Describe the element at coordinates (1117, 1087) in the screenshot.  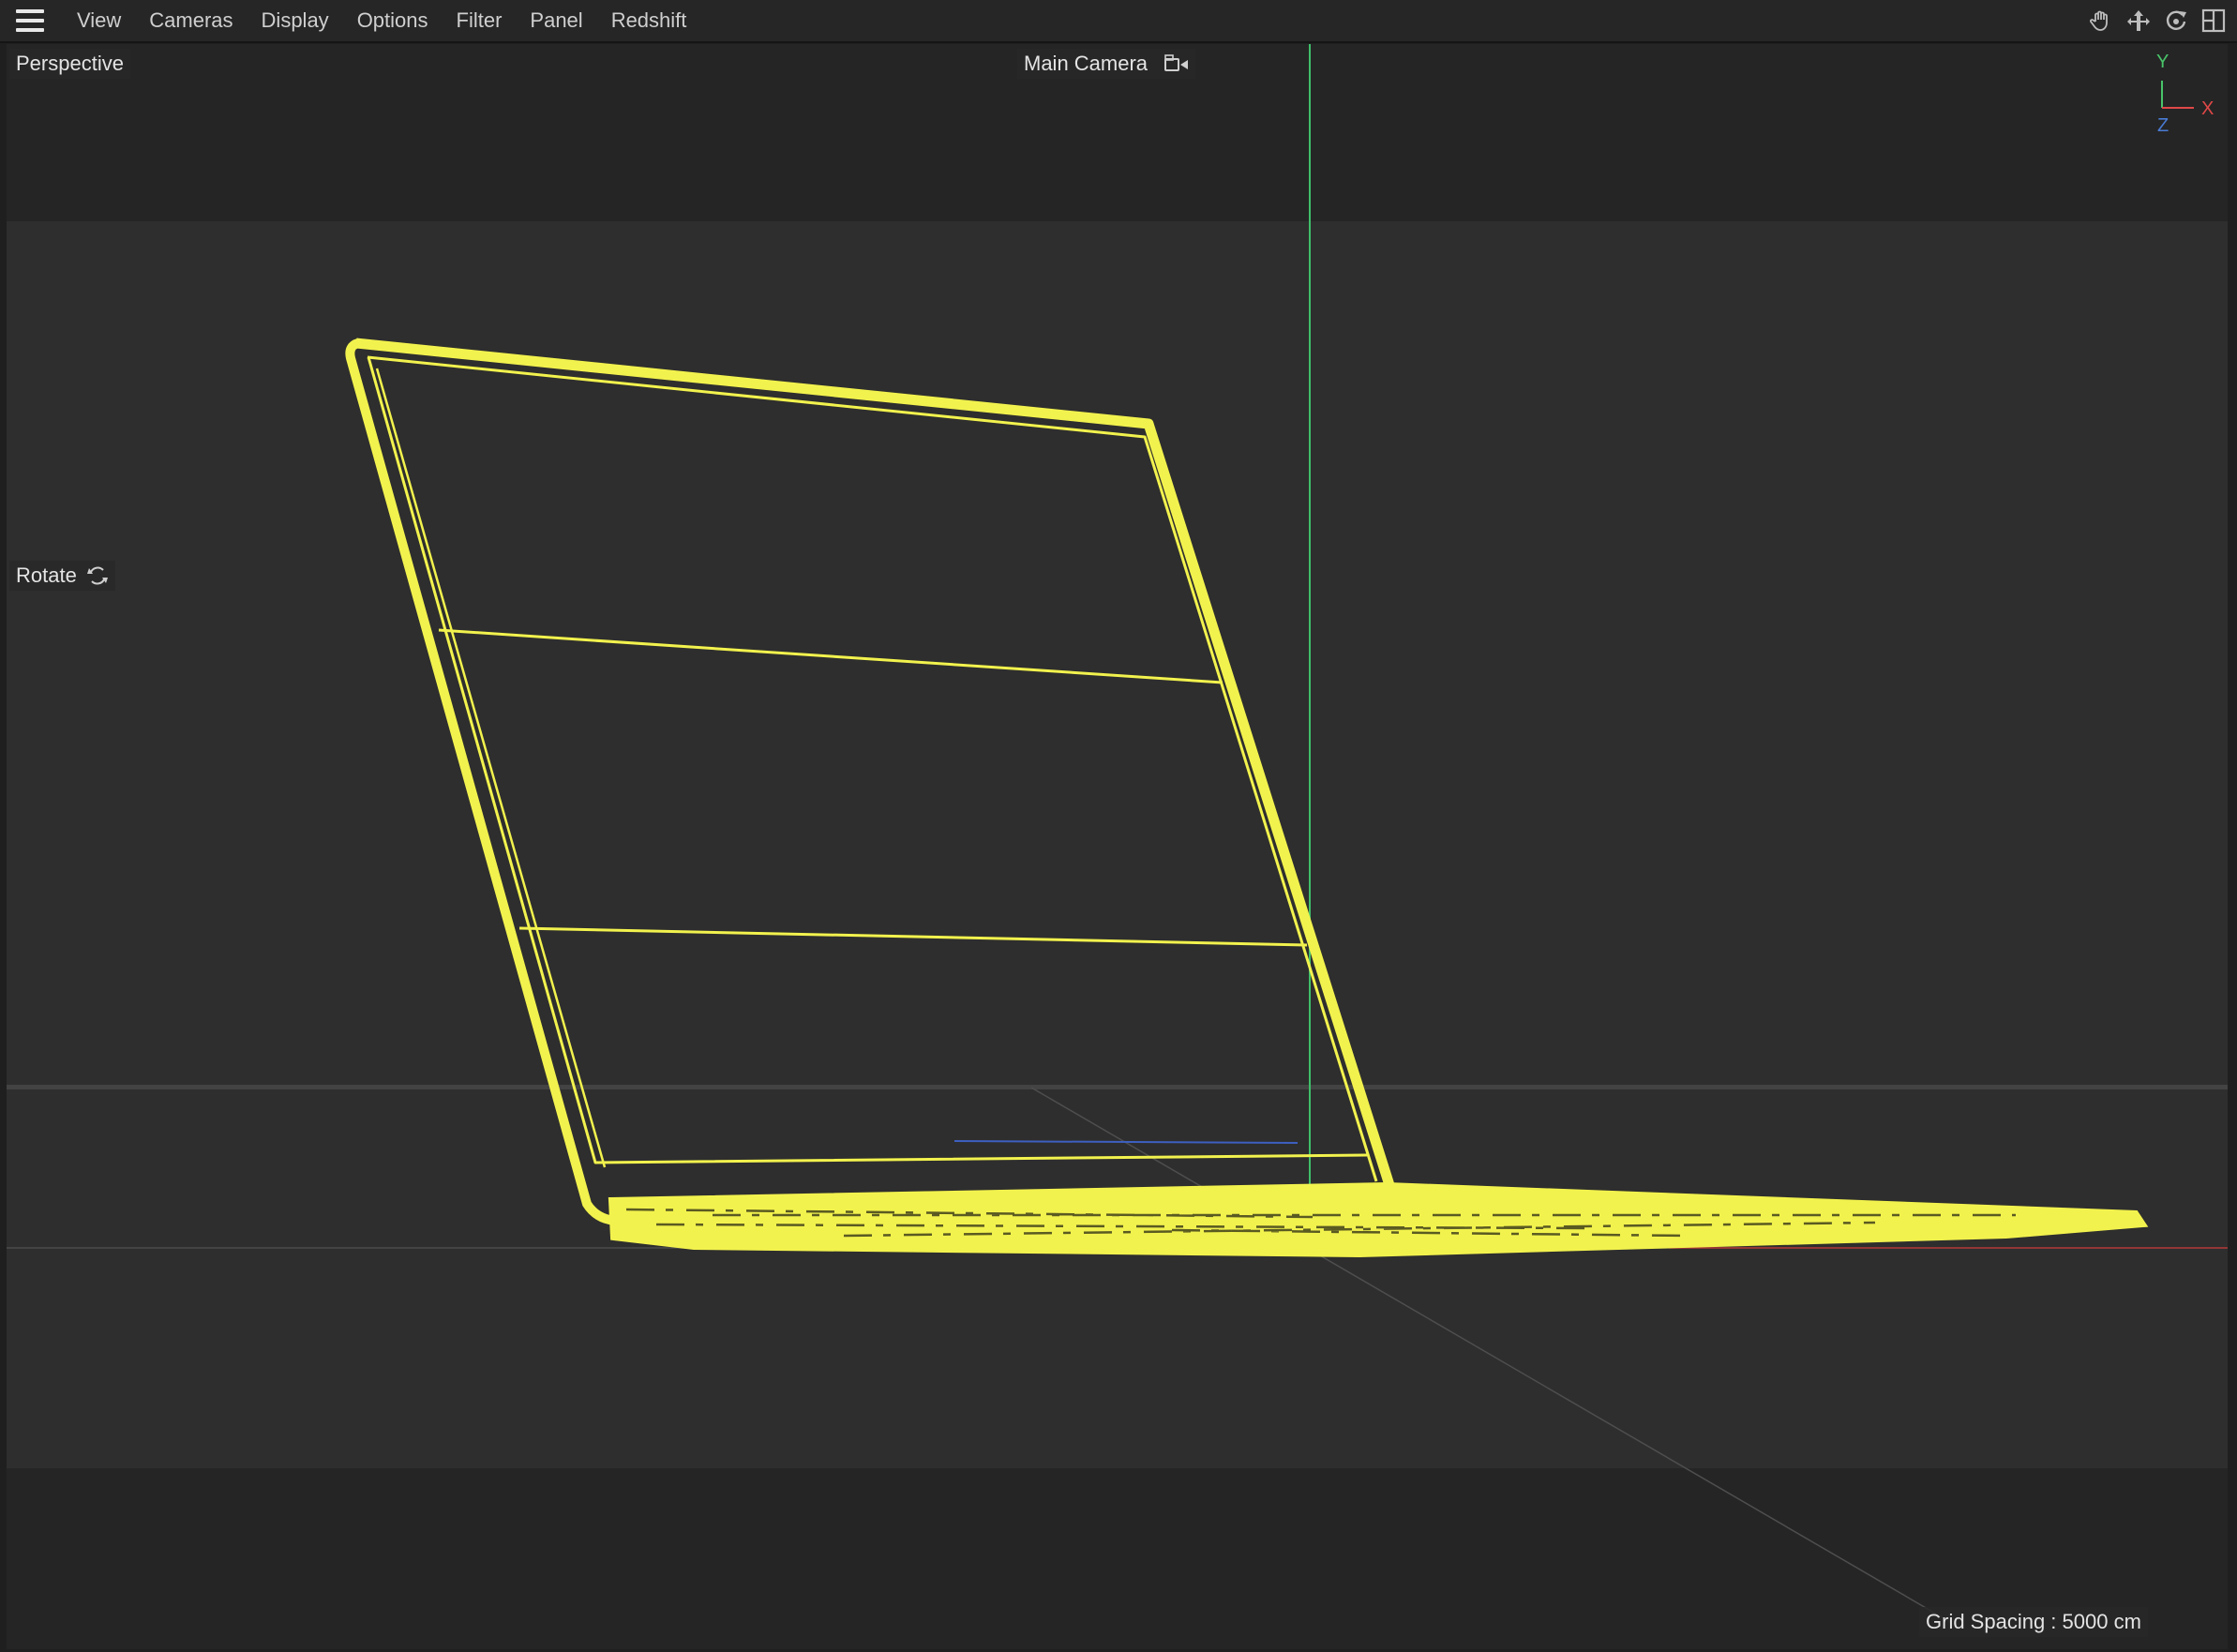
I see `horizon-line` at that location.